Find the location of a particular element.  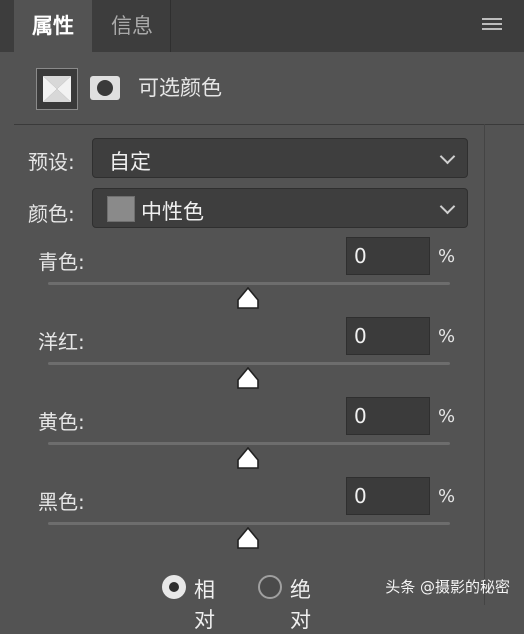

color-label: 颜色: is located at coordinates (51, 214).